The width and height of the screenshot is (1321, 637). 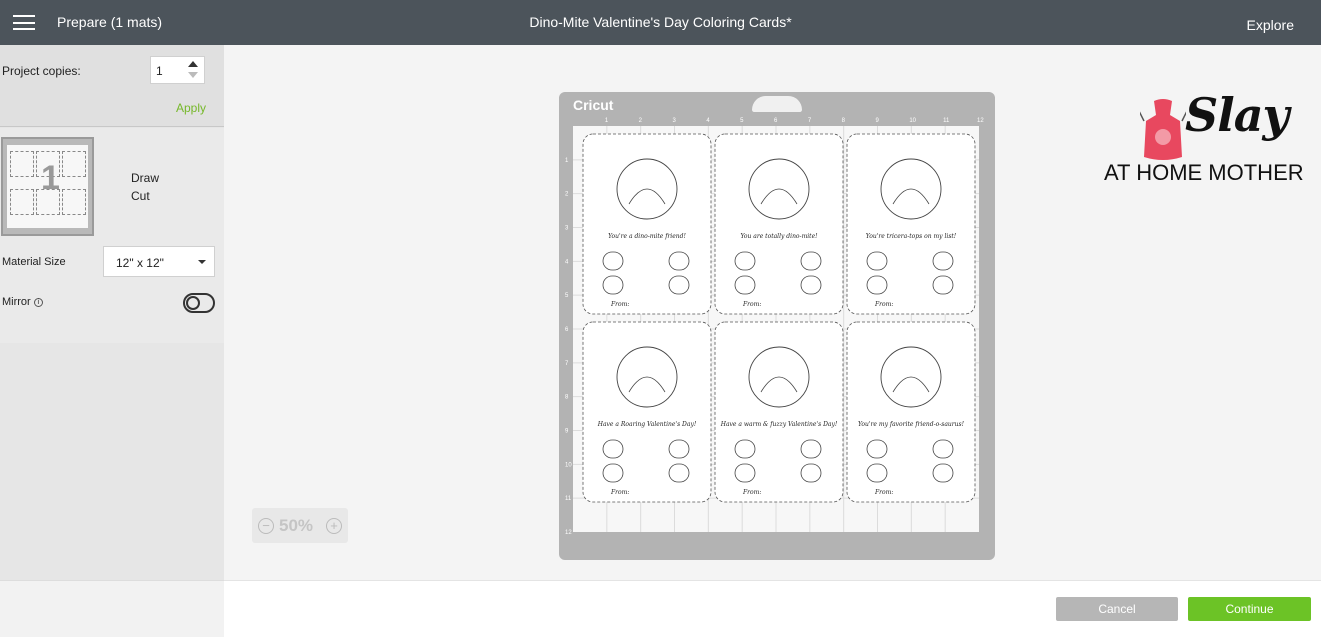 What do you see at coordinates (193, 64) in the screenshot?
I see `increment-arrow-icon` at bounding box center [193, 64].